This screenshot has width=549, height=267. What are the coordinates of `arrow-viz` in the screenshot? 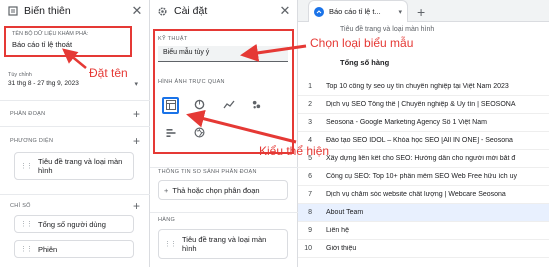 It's located at (241, 126).